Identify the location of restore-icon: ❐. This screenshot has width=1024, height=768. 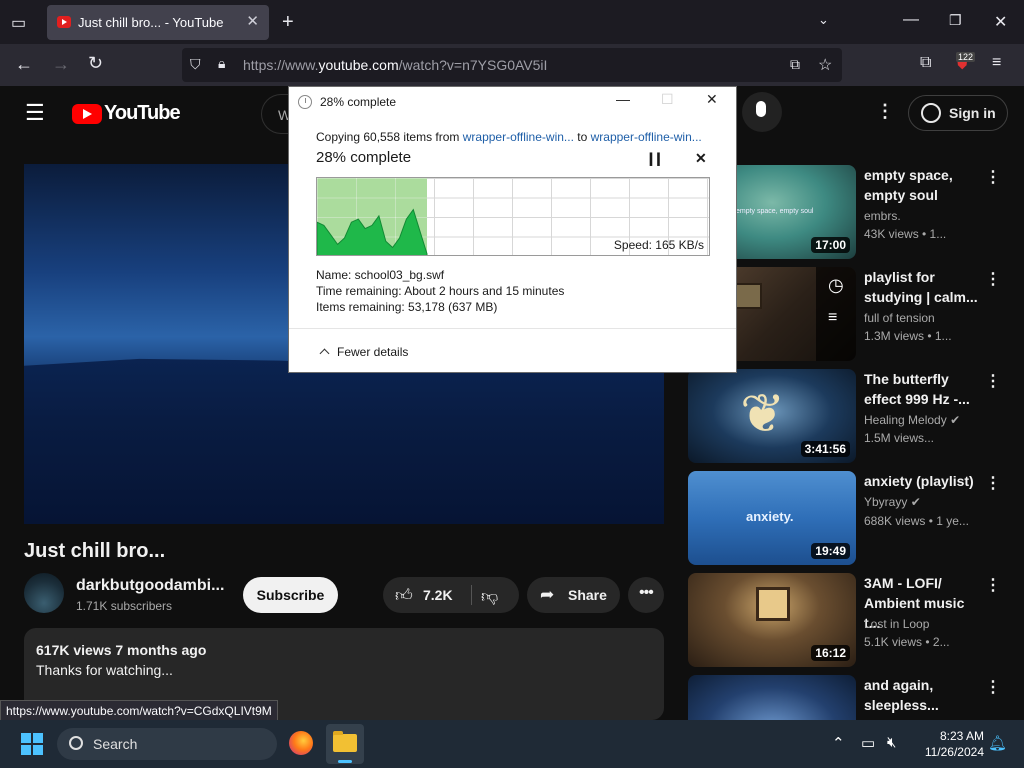
(955, 20).